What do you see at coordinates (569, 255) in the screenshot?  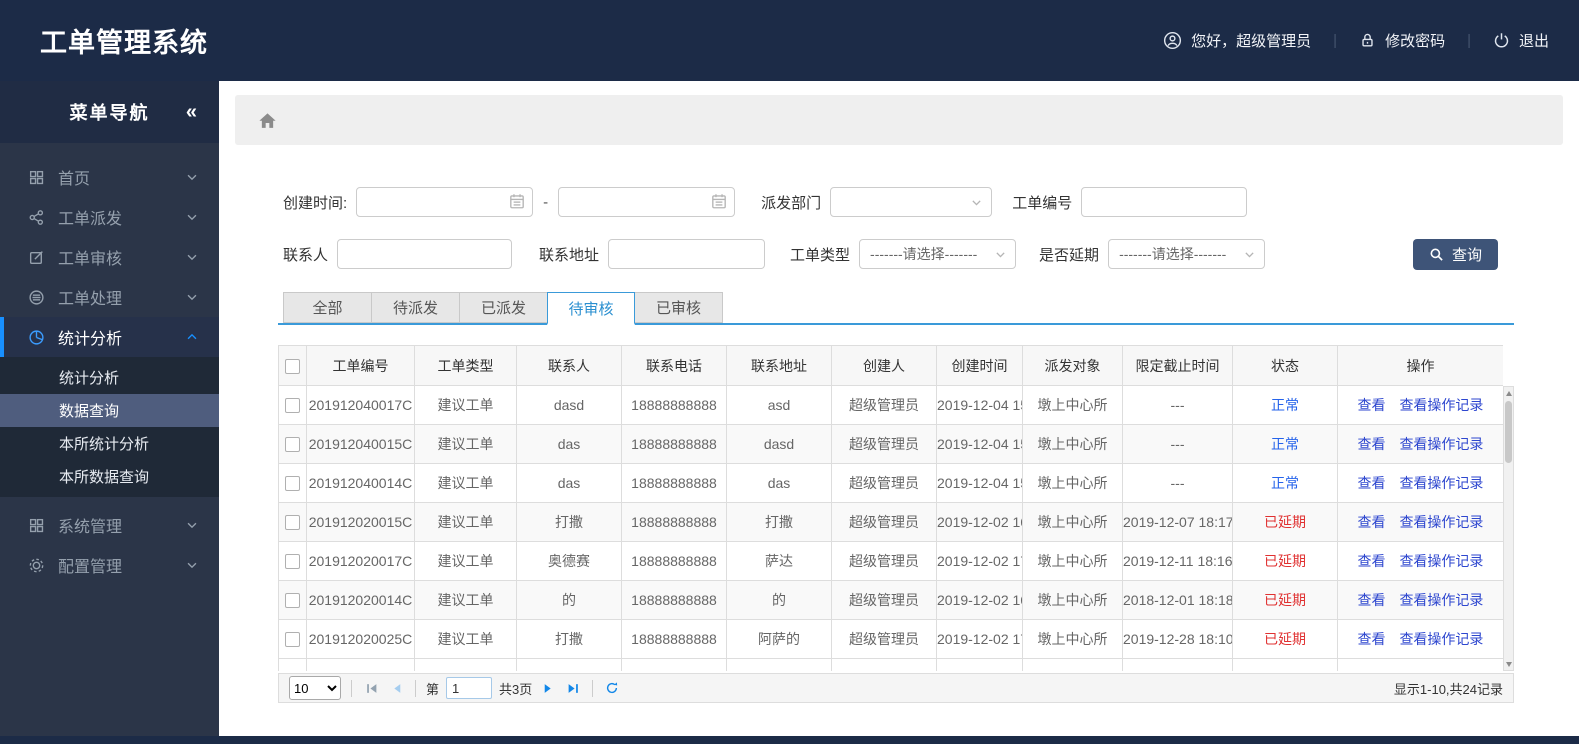 I see `contact-address-label: 联系地址` at bounding box center [569, 255].